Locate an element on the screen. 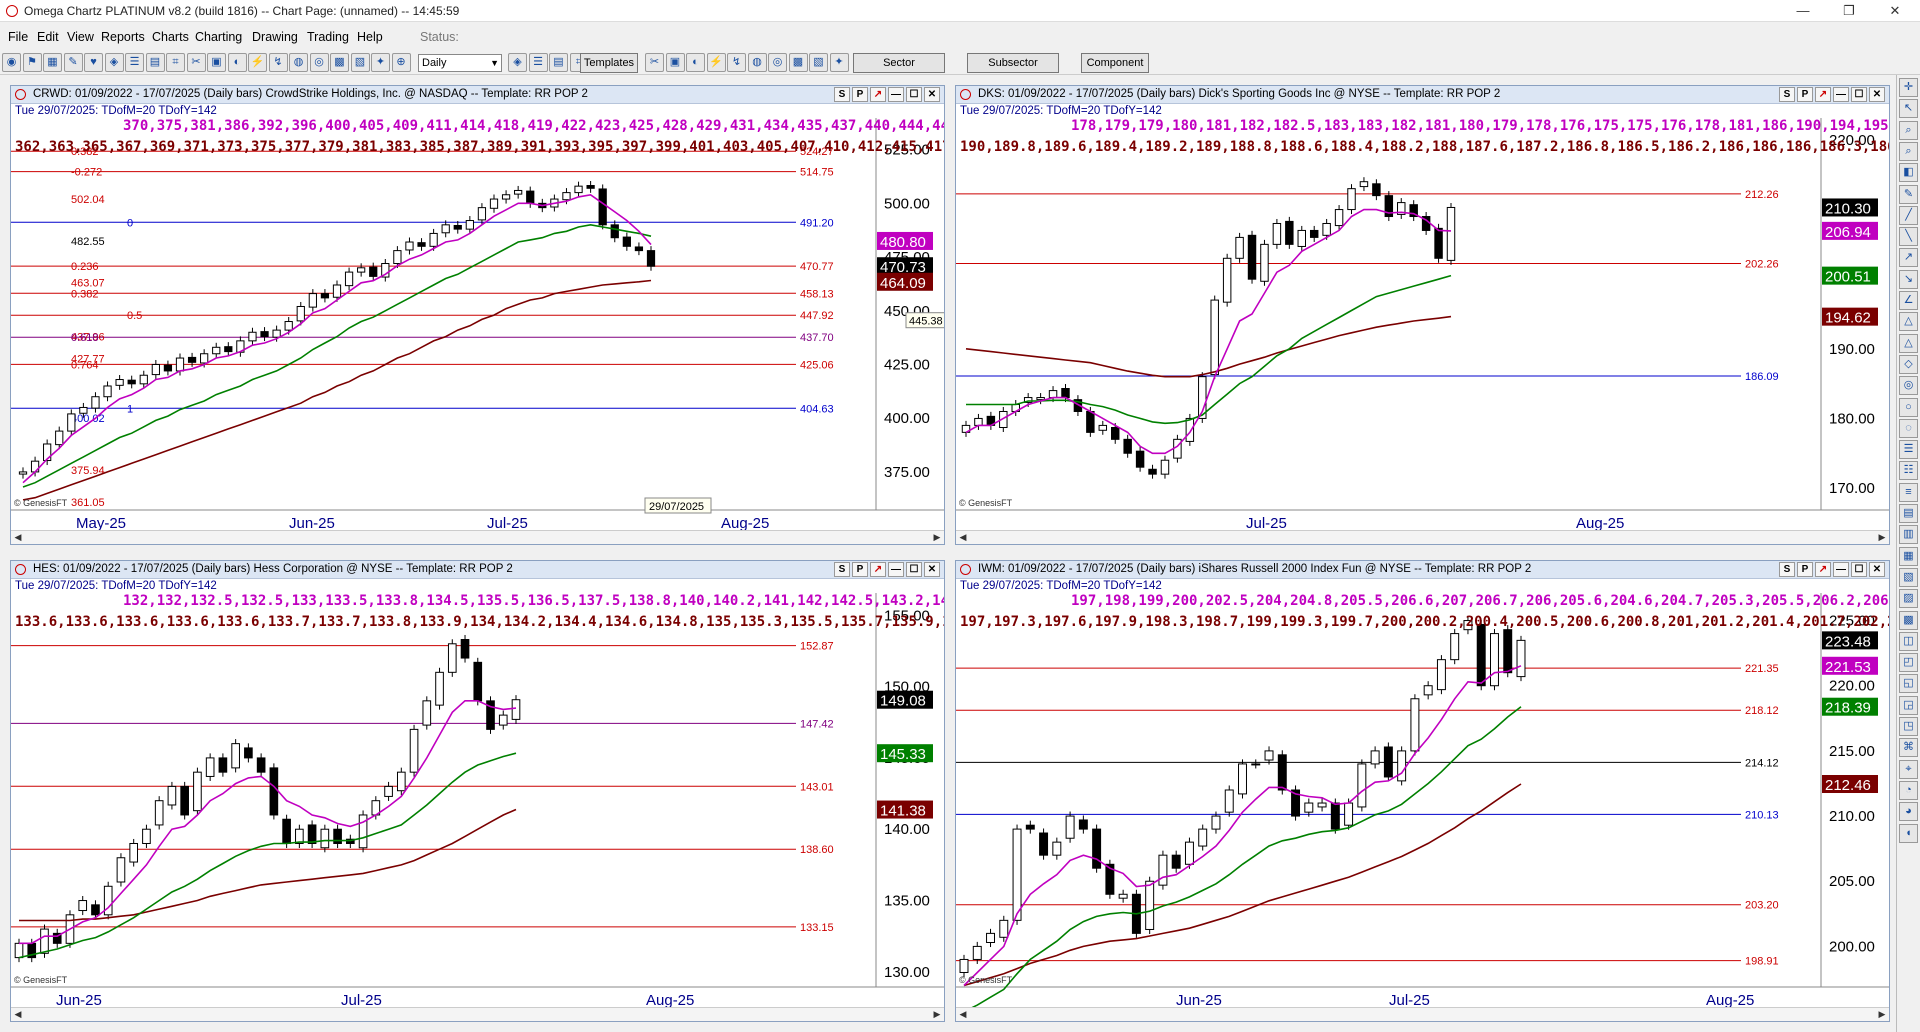  toolbar-tool-icon: ⚡ is located at coordinates (257, 62).